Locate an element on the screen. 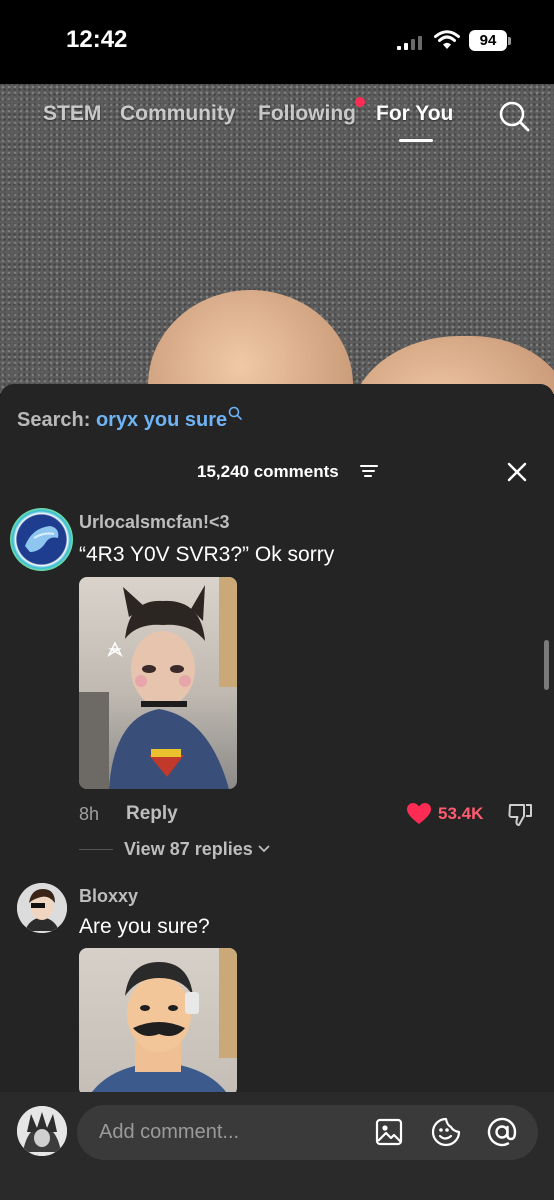 The width and height of the screenshot is (554, 1200). search-query-link: oryx you sure is located at coordinates (161, 420).